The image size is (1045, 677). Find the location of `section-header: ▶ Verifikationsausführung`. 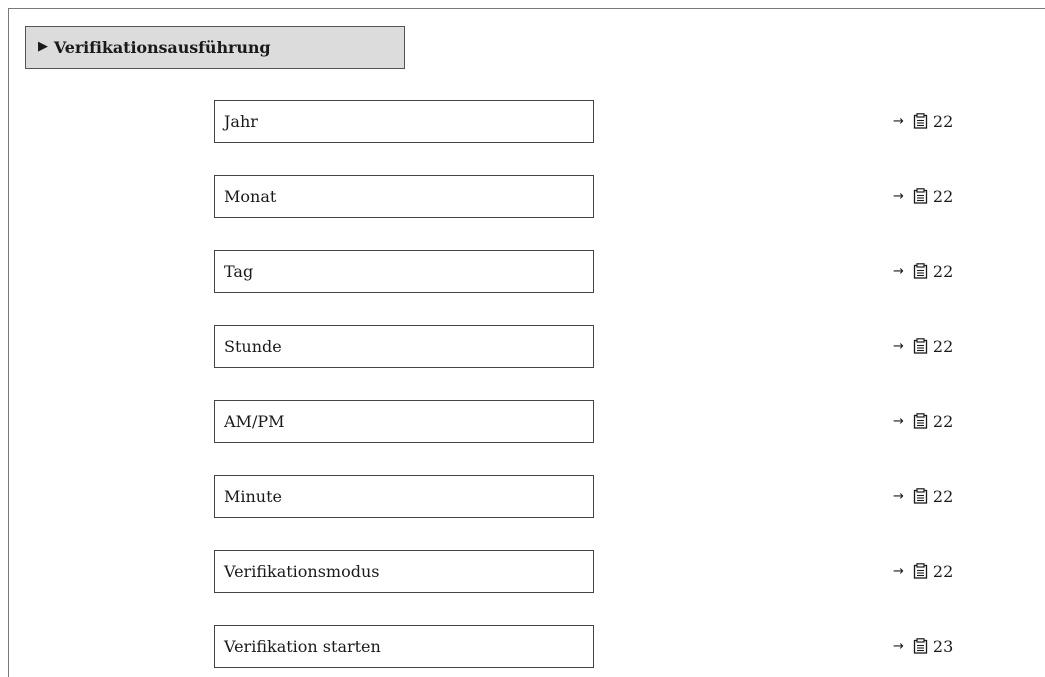

section-header: ▶ Verifikationsausführung is located at coordinates (215, 47).